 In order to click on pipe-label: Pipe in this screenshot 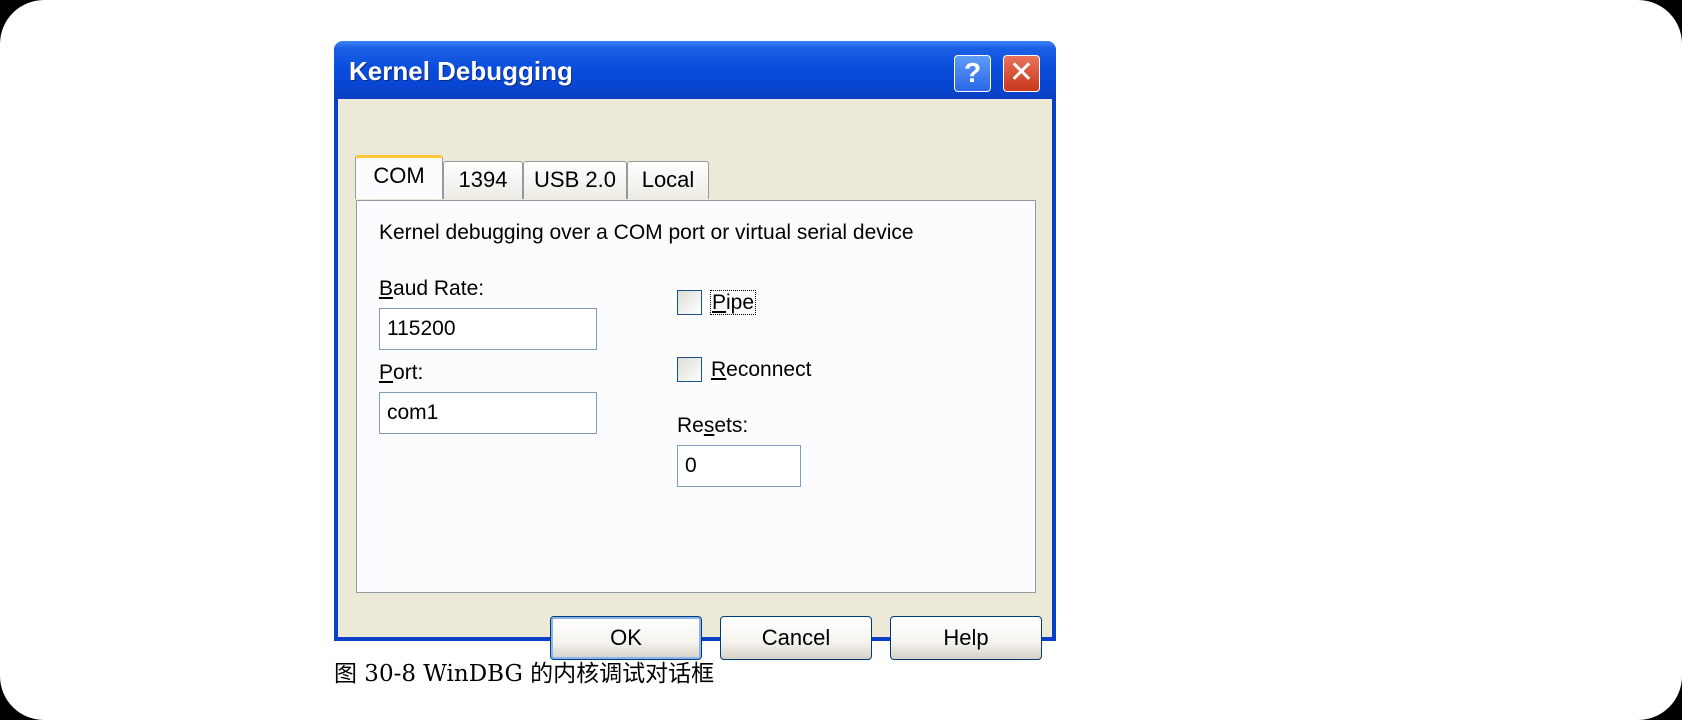, I will do `click(733, 303)`.